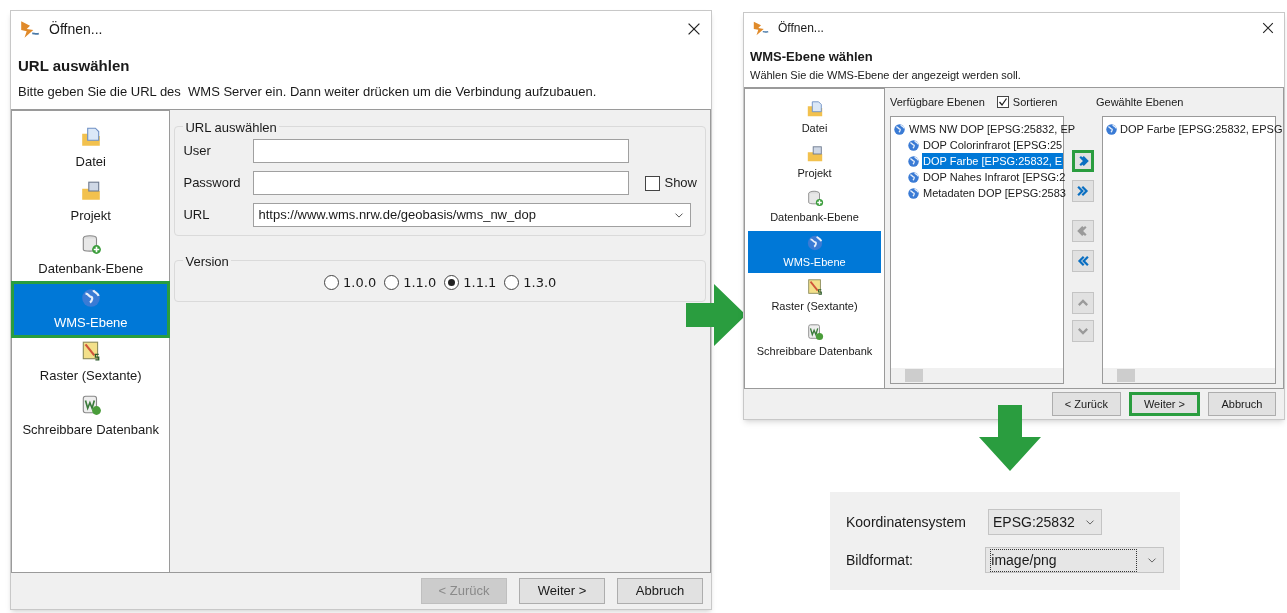 The image size is (1287, 613). I want to click on move-all-left-button, so click(1083, 261).